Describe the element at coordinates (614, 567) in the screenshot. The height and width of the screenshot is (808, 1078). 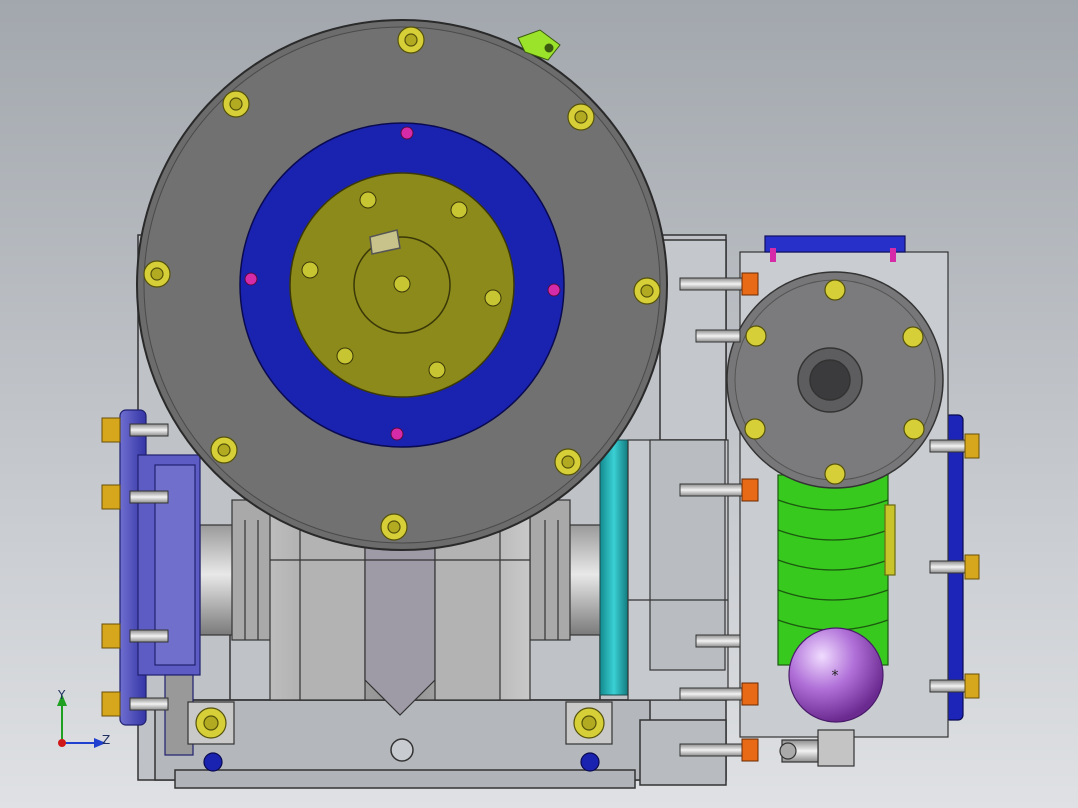
I see `teal-ring` at that location.